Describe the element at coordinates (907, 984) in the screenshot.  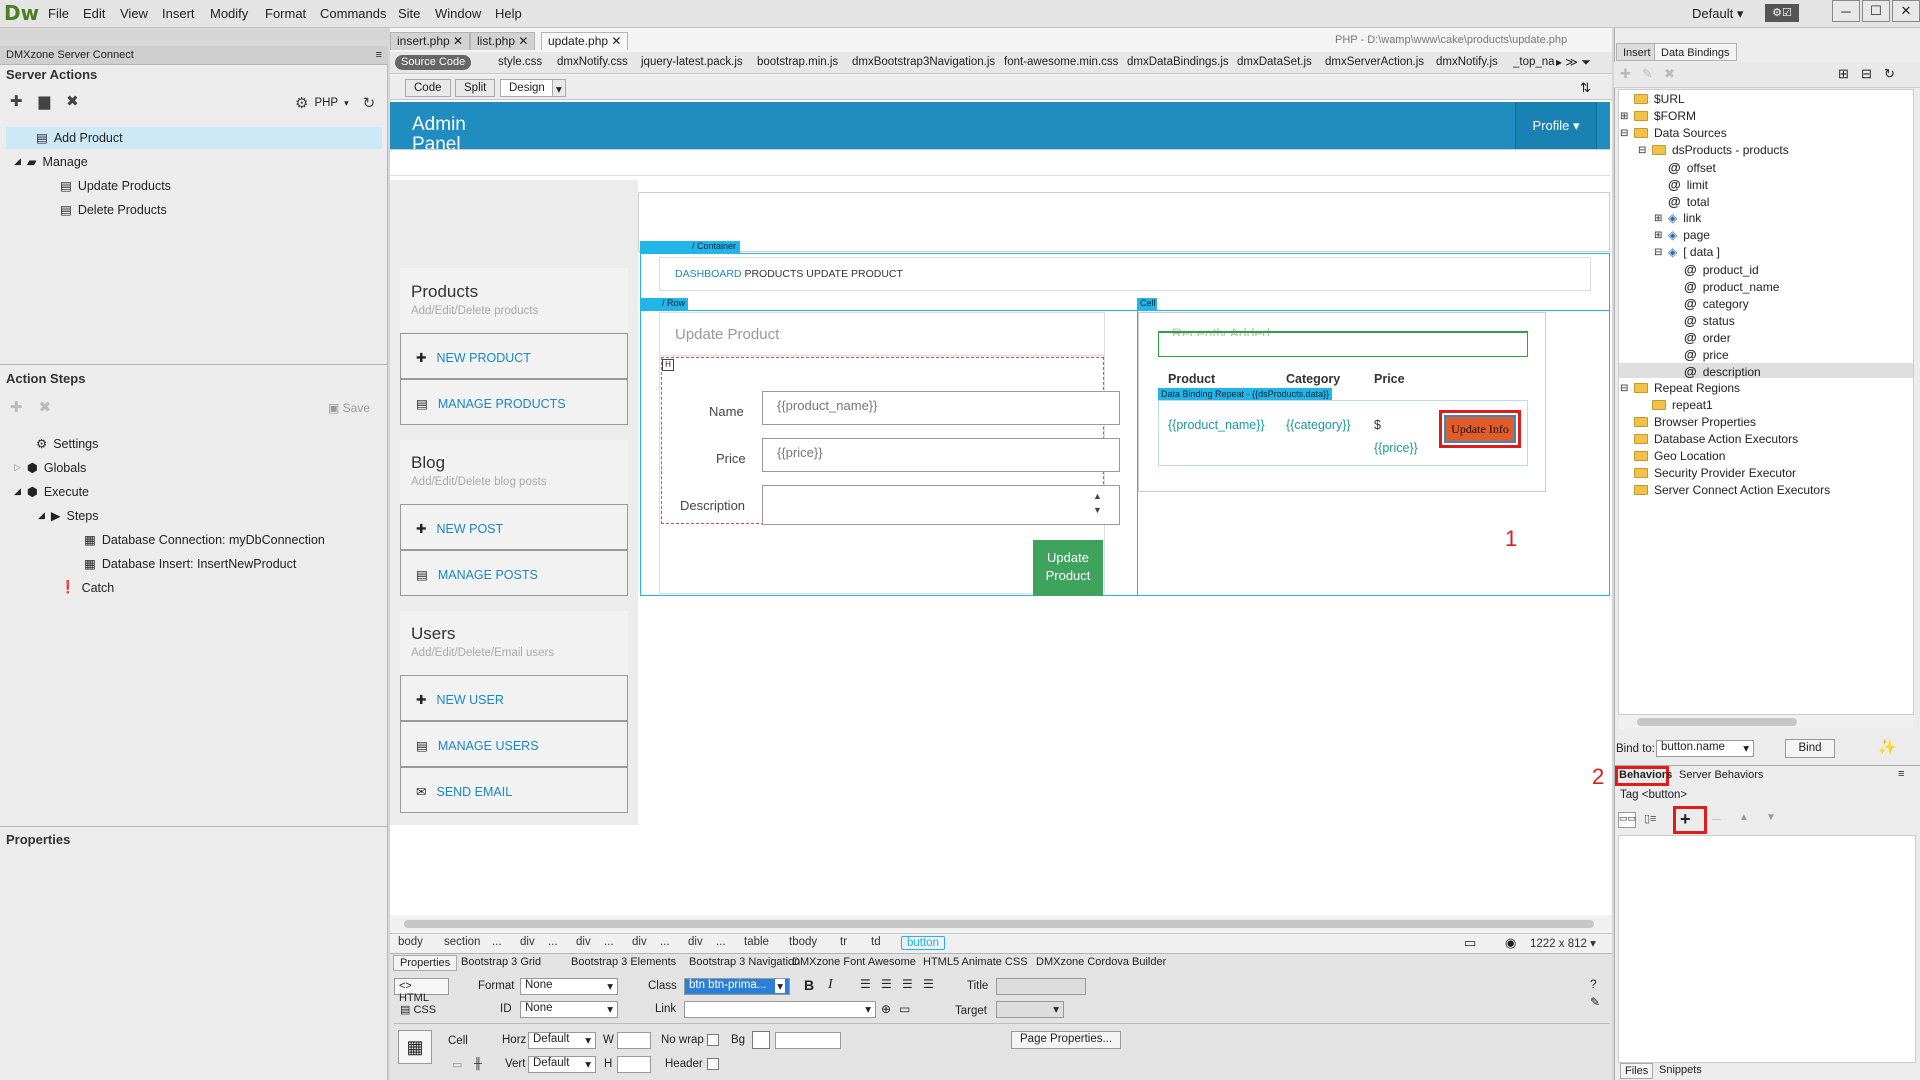
I see `outdent-icon: ☰` at that location.